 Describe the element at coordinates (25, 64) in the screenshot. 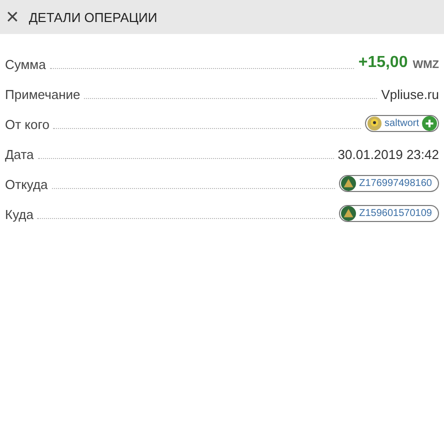

I see `field-label: Сумма` at that location.